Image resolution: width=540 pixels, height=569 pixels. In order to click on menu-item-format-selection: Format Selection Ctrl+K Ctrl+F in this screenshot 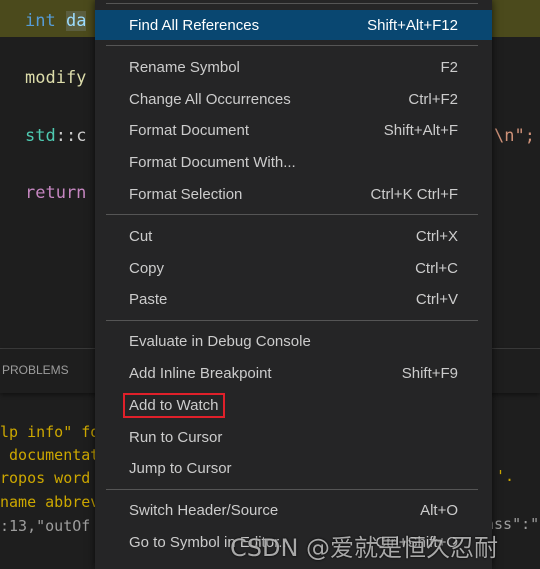, I will do `click(293, 194)`.